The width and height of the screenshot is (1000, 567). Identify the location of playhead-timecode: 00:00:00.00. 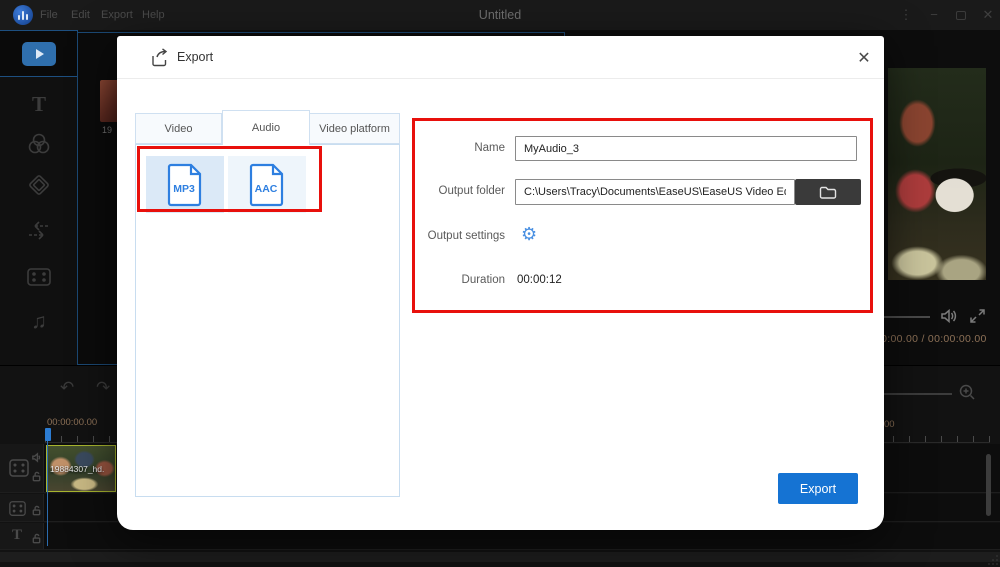
(72, 422).